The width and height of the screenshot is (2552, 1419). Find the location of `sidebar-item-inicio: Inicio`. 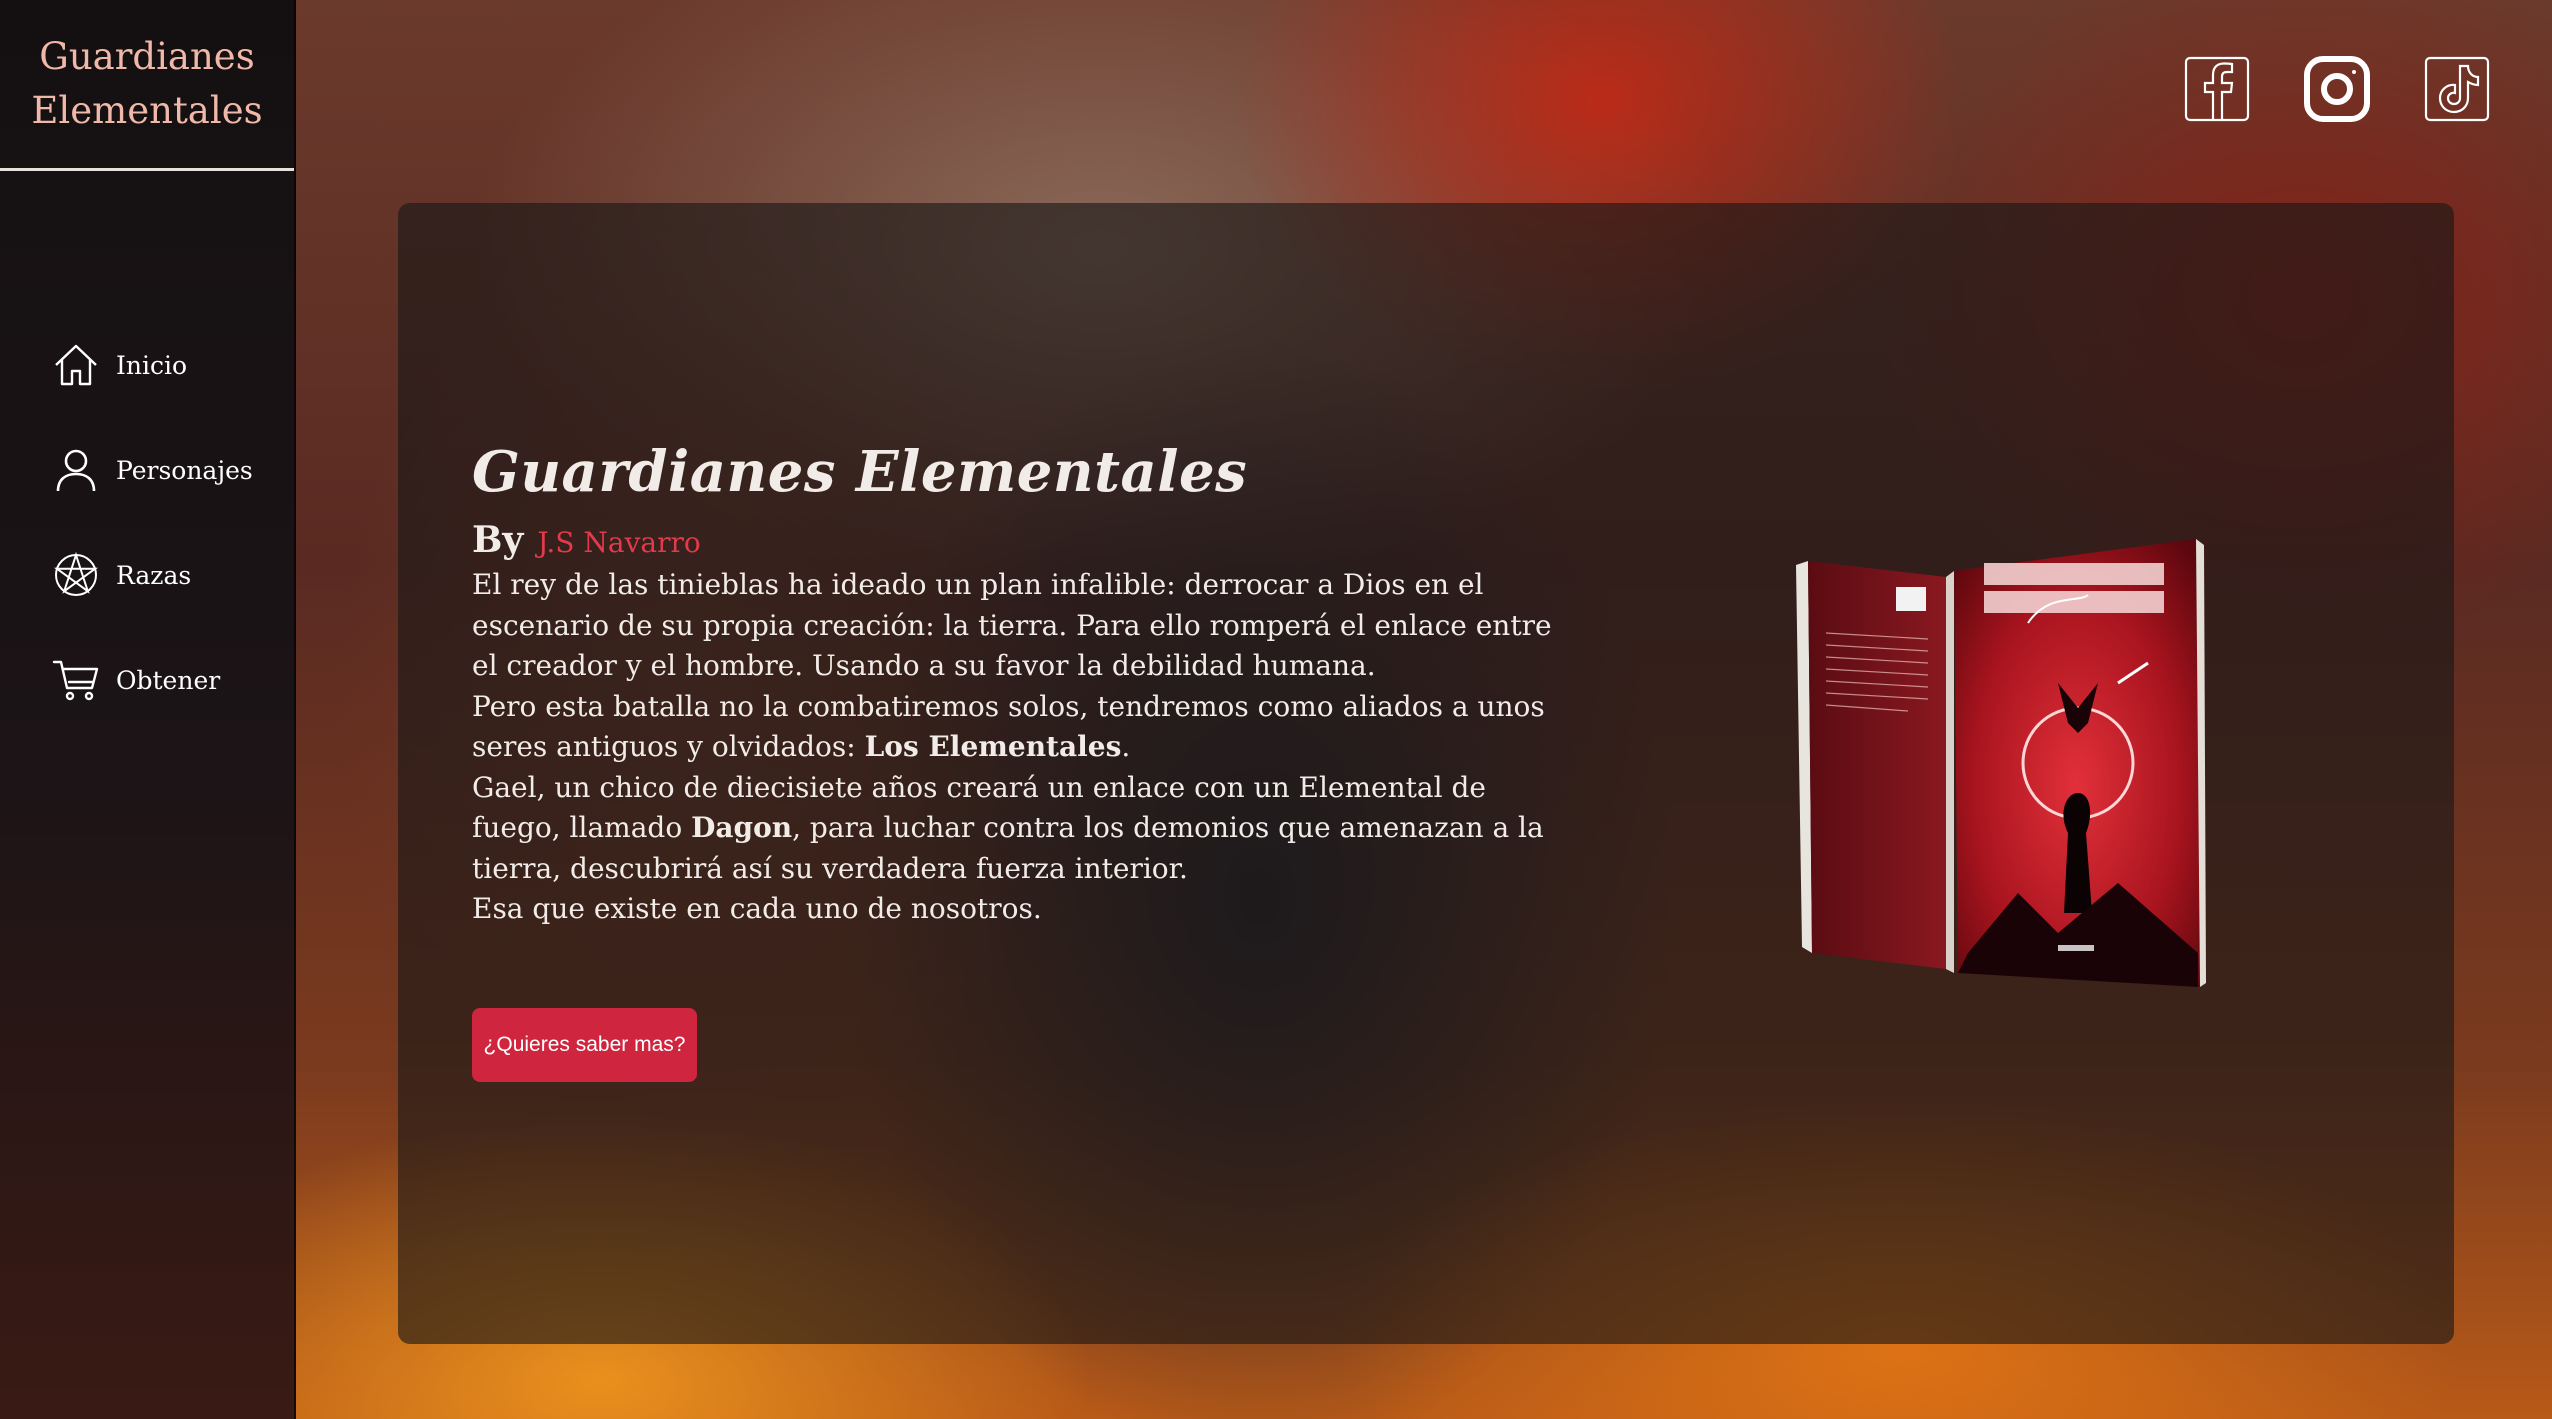

sidebar-item-inicio: Inicio is located at coordinates (172, 365).